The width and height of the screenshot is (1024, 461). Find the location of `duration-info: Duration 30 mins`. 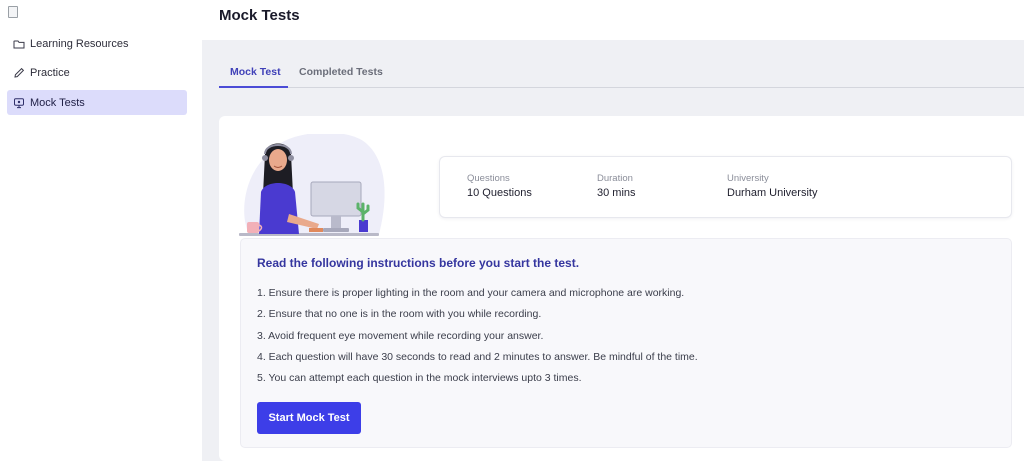

duration-info: Duration 30 mins is located at coordinates (616, 186).